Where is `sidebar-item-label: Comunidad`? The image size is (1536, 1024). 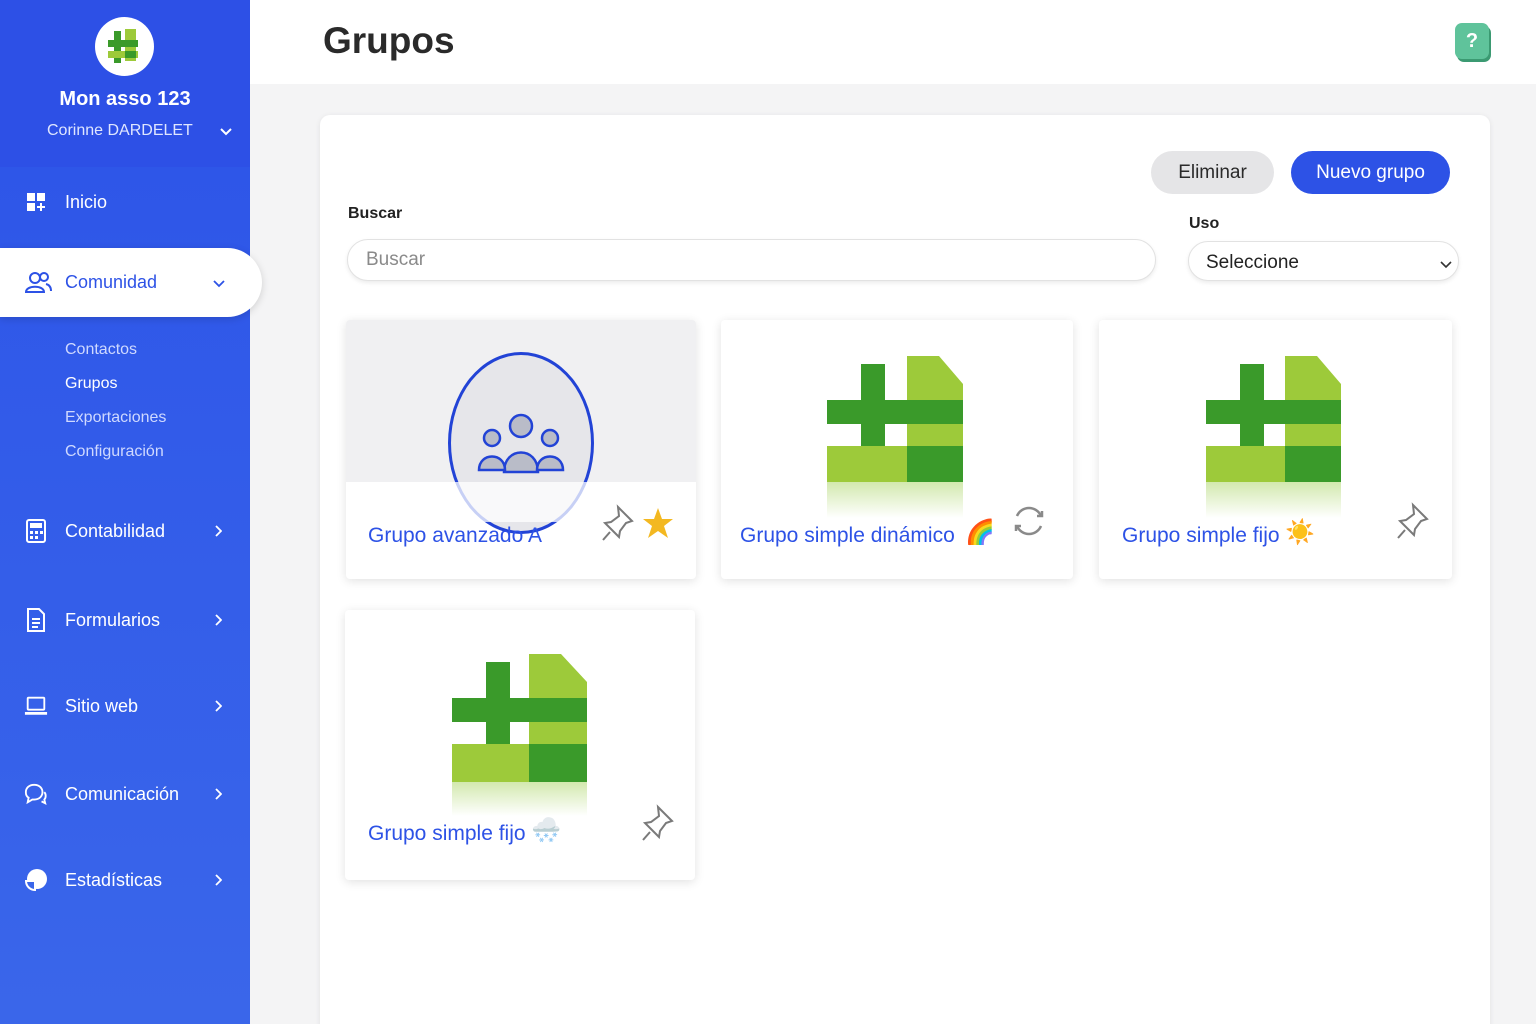 sidebar-item-label: Comunidad is located at coordinates (111, 282).